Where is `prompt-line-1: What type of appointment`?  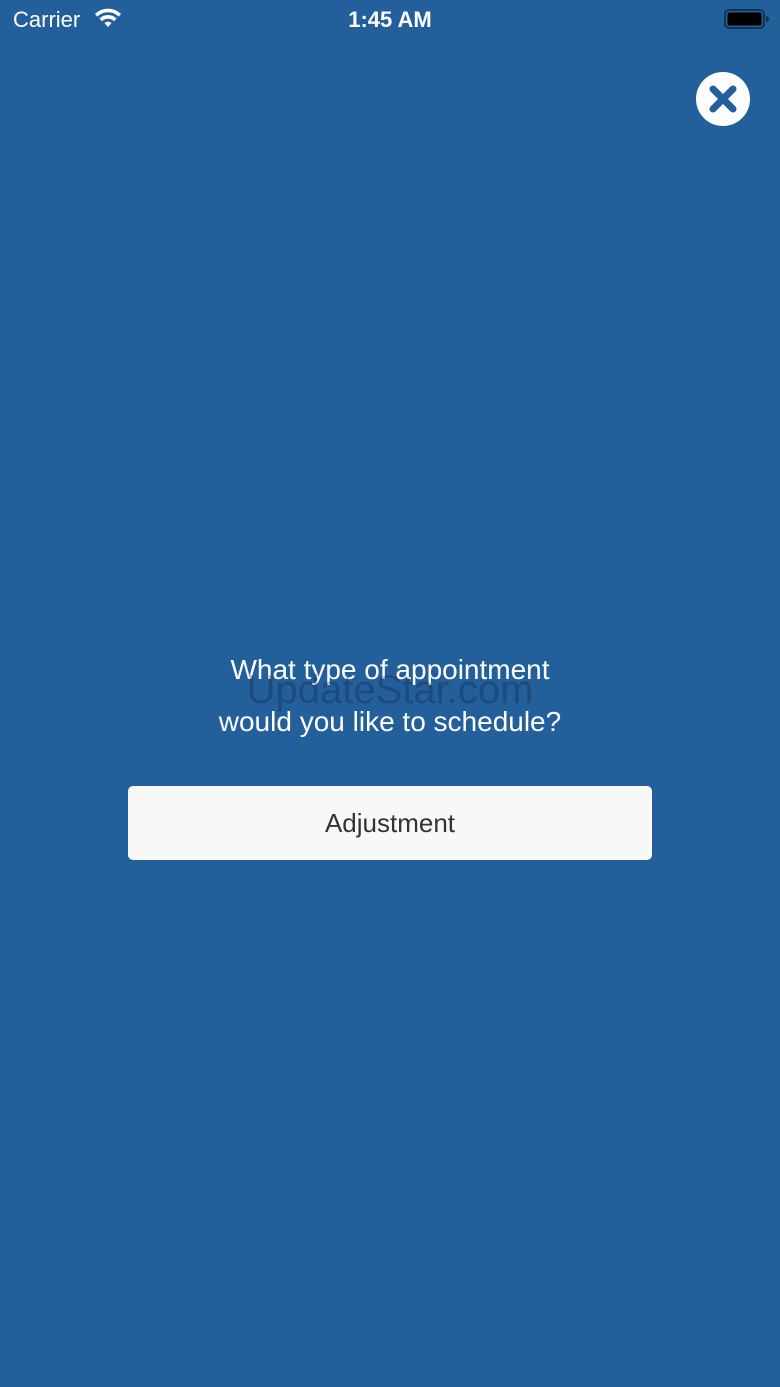 prompt-line-1: What type of appointment is located at coordinates (390, 669).